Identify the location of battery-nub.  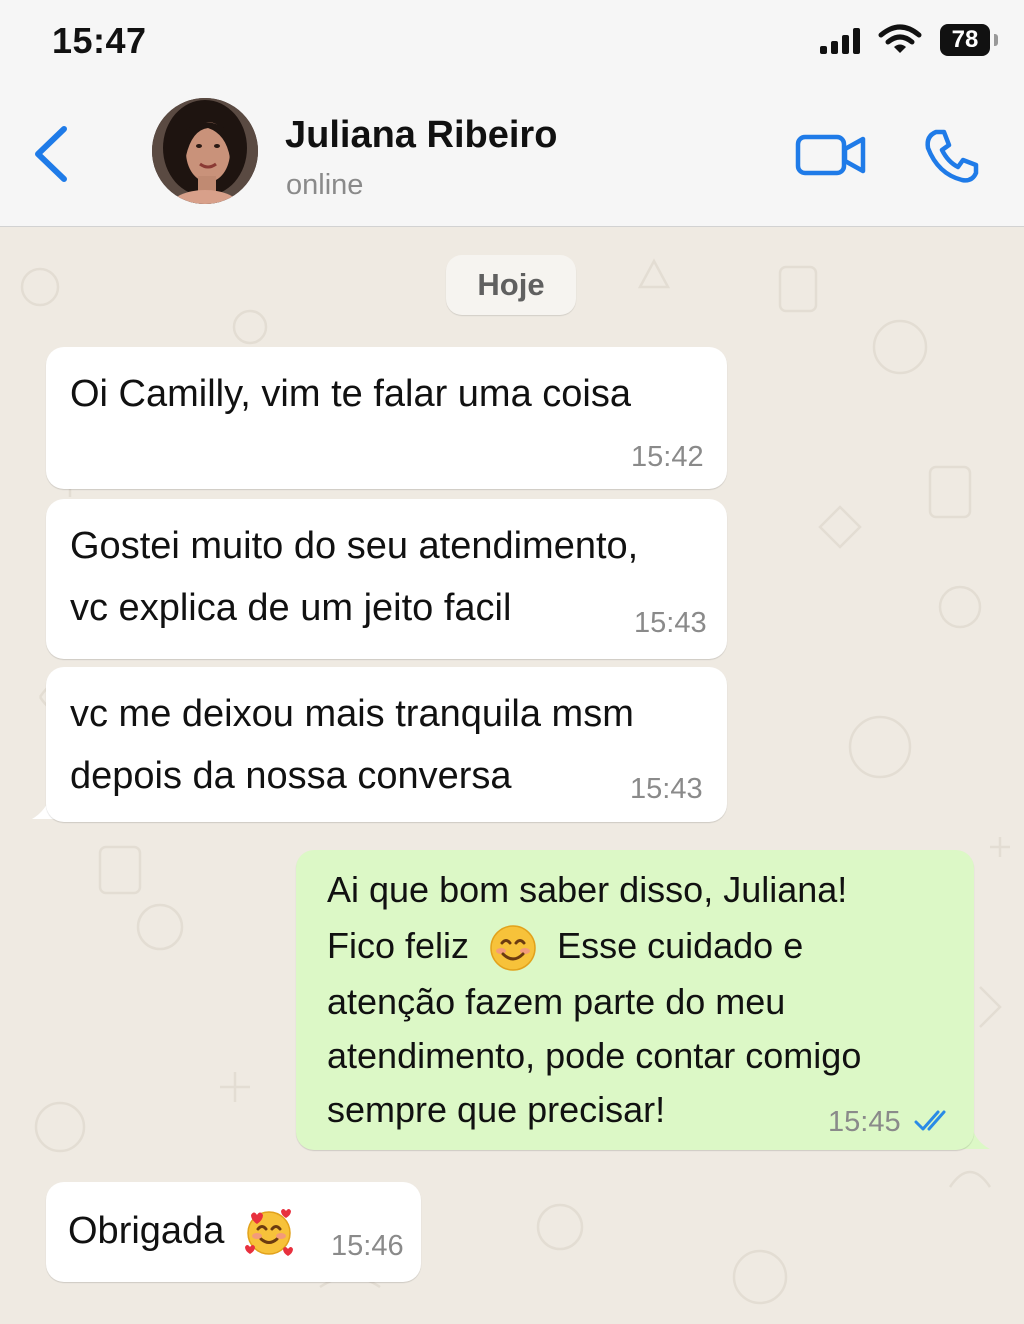
(996, 40).